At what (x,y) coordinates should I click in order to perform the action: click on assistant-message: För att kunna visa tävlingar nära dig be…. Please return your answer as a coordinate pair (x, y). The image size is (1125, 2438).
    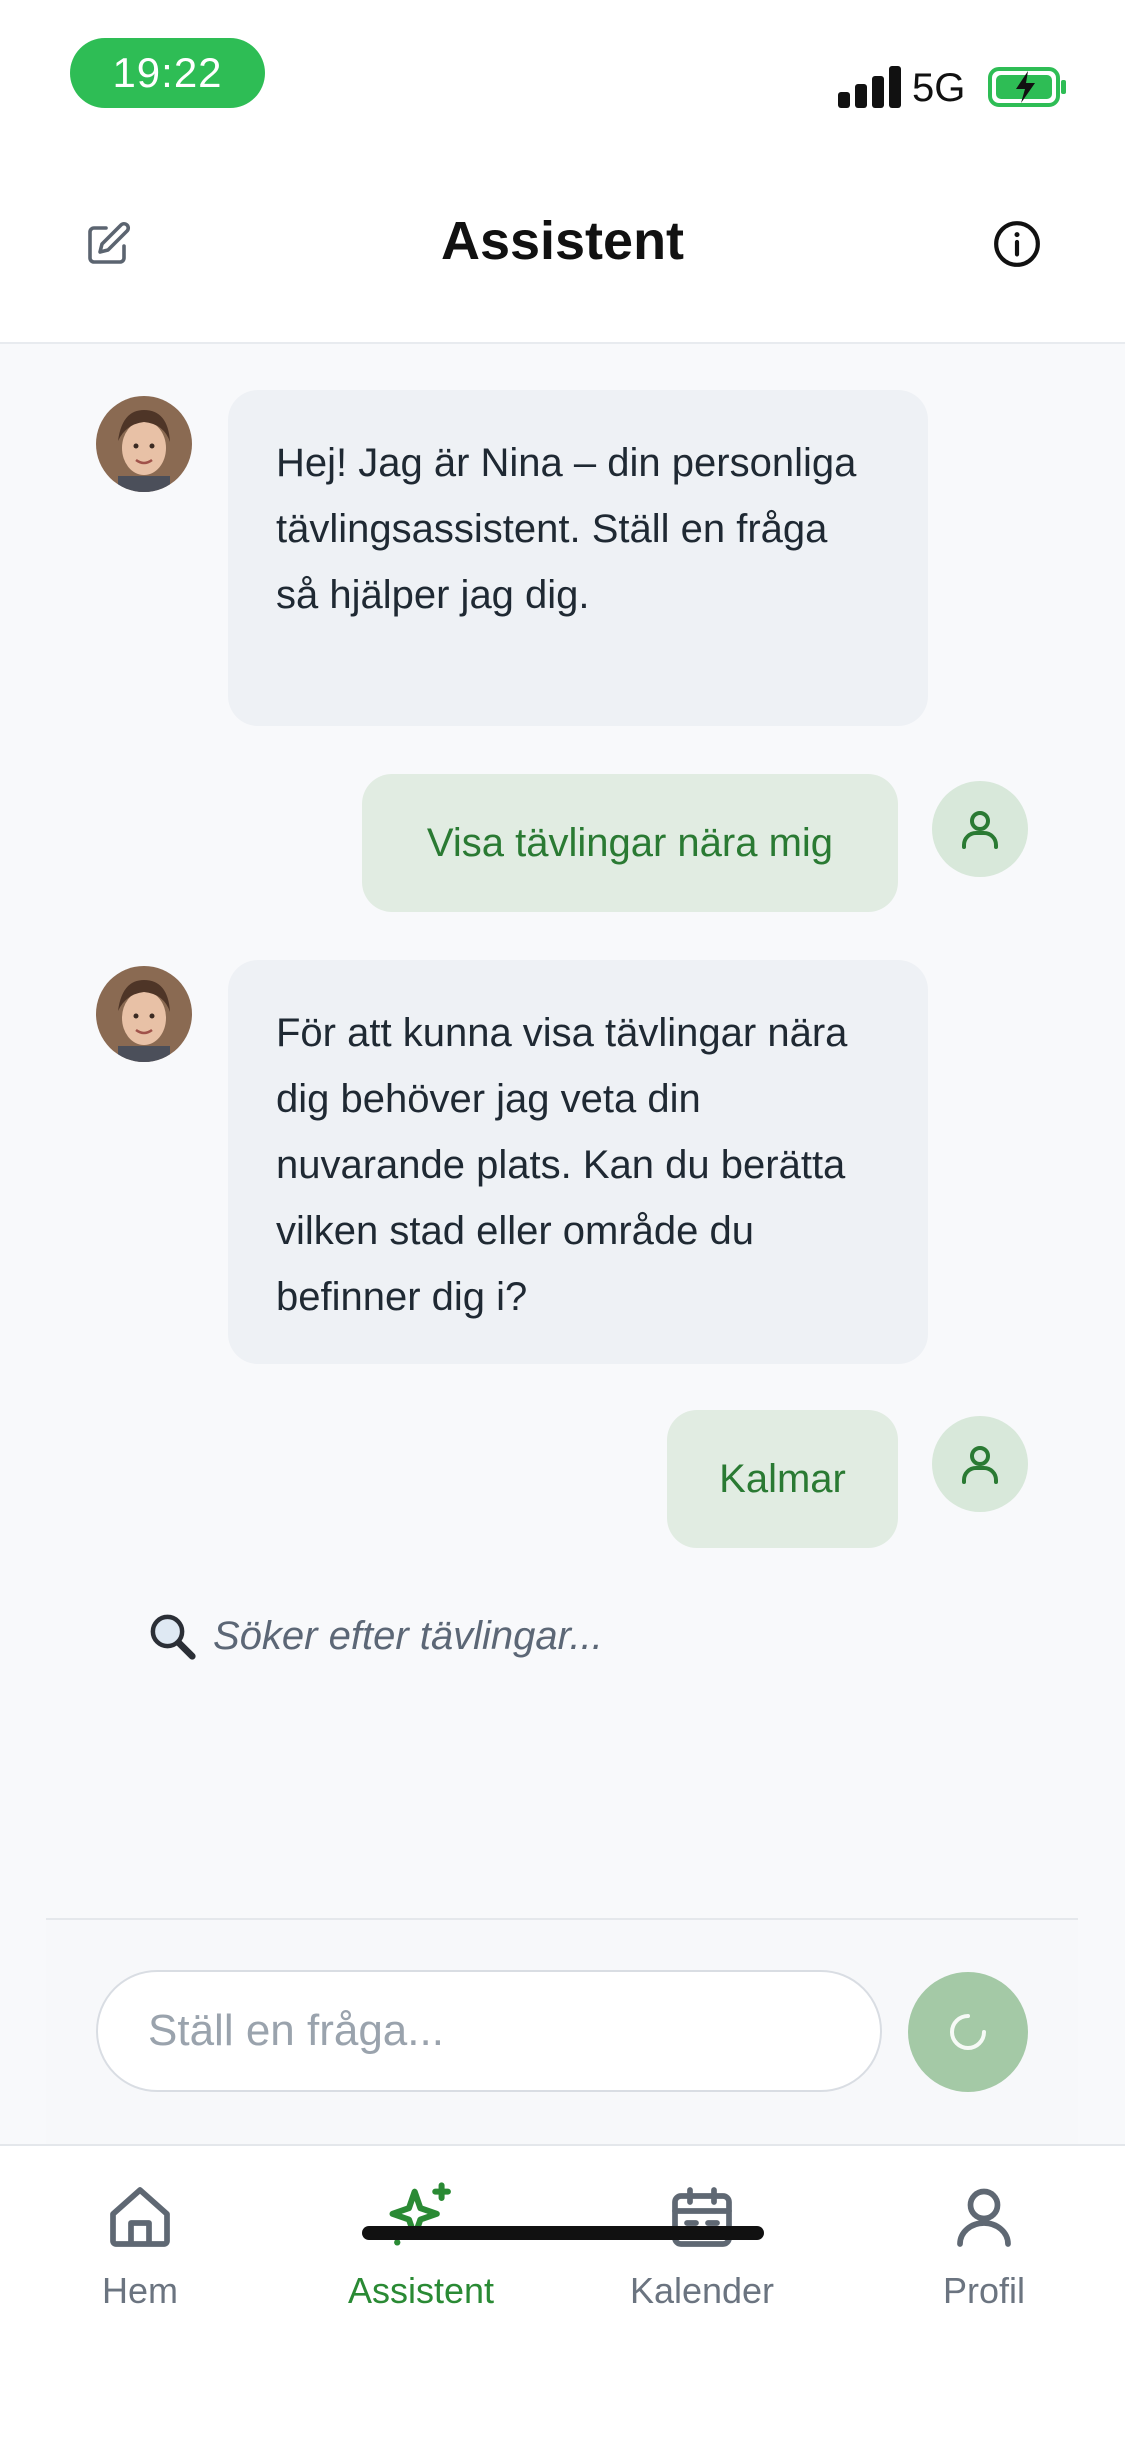
    Looking at the image, I should click on (578, 1162).